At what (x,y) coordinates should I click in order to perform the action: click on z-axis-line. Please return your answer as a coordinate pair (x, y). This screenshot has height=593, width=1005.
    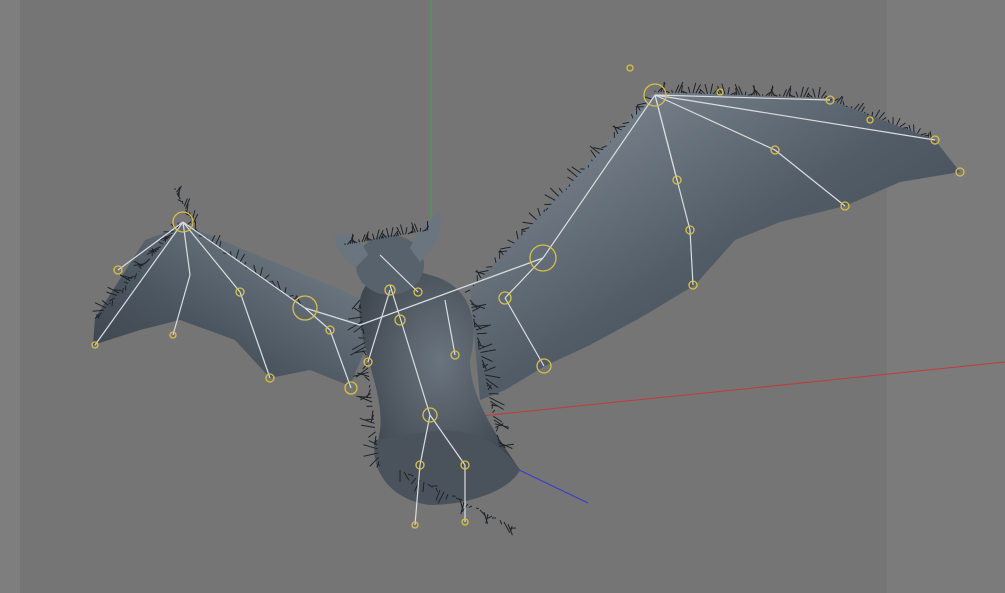
    Looking at the image, I should click on (551, 485).